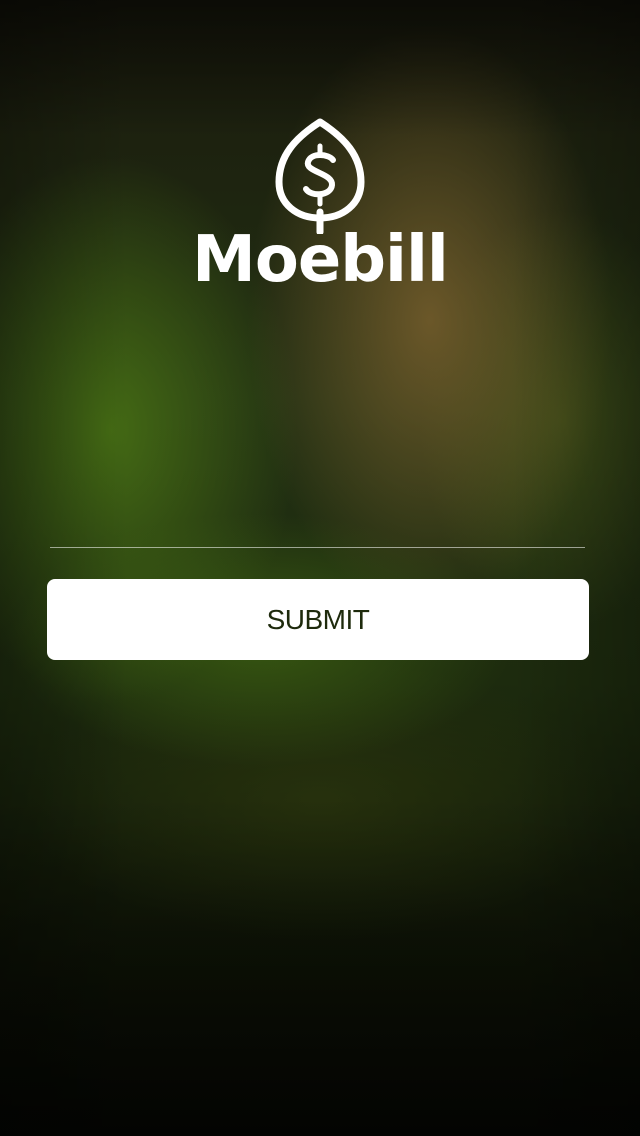  Describe the element at coordinates (317, 524) in the screenshot. I see `text-input` at that location.